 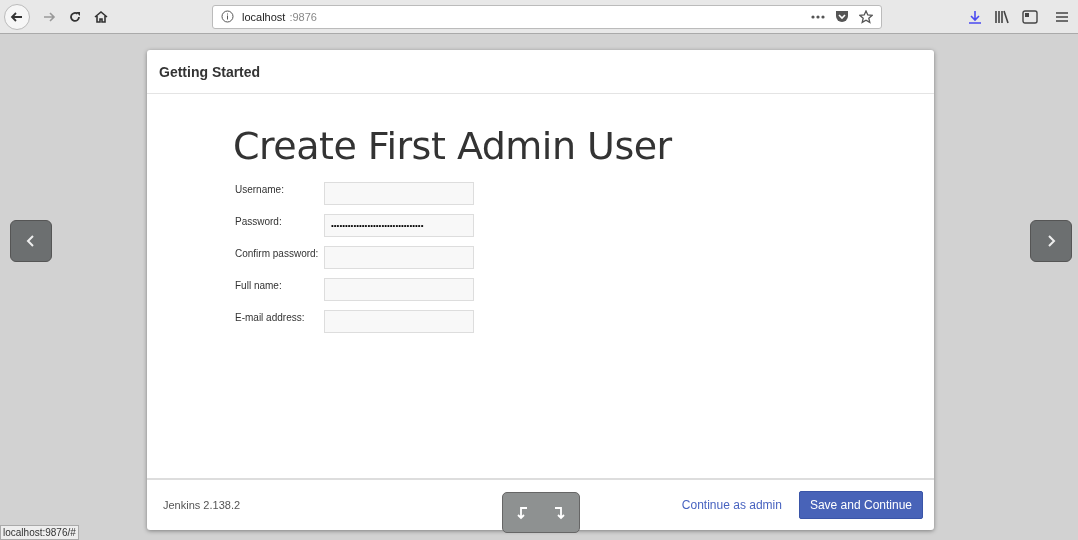 What do you see at coordinates (39, 532) in the screenshot?
I see `status-bar: localhost:9876/#` at bounding box center [39, 532].